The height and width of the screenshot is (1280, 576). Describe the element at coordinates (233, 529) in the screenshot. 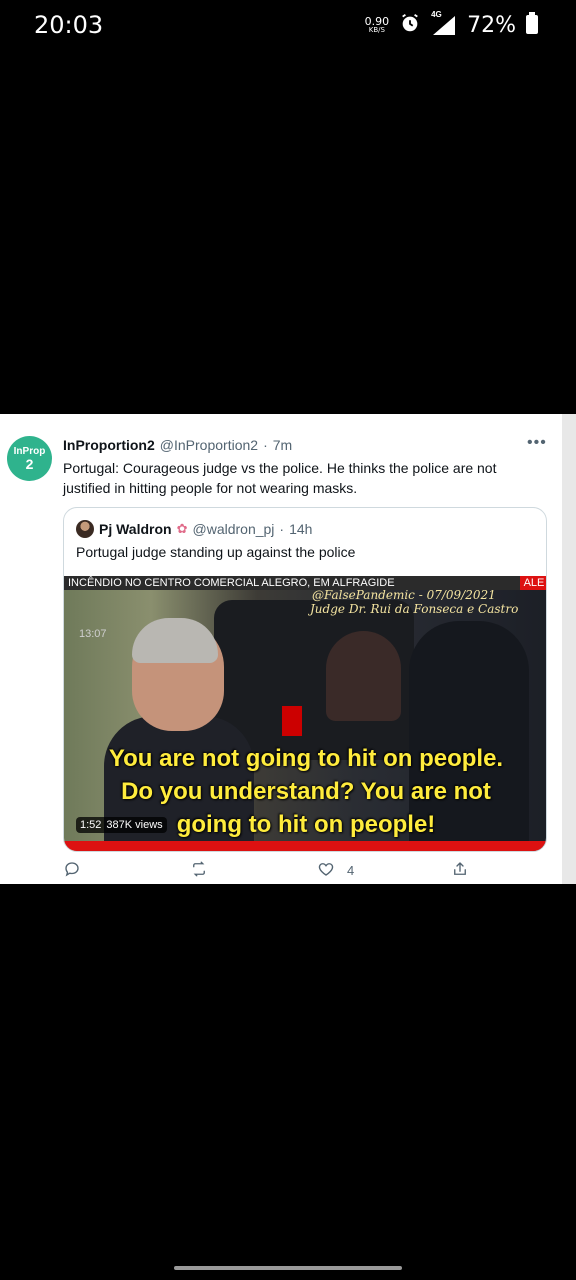

I see `quote-author-handle: @waldron_pj` at that location.